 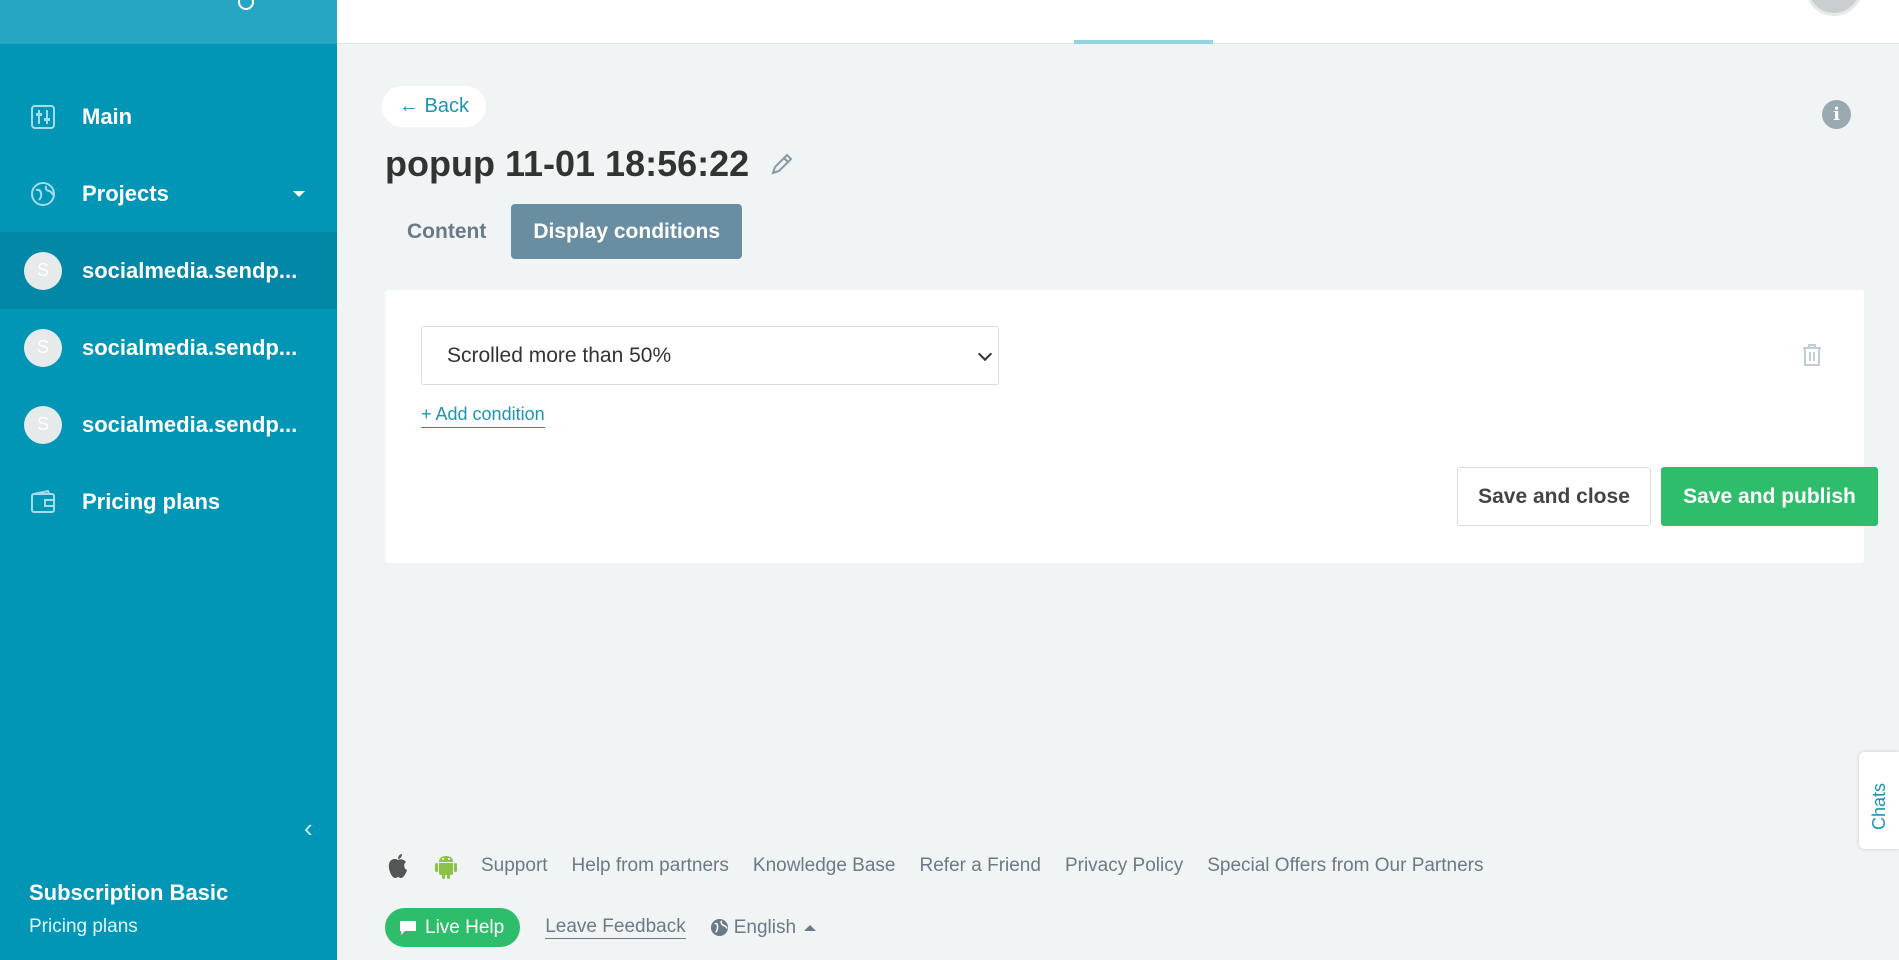 What do you see at coordinates (446, 231) in the screenshot?
I see `tab-content: Content` at bounding box center [446, 231].